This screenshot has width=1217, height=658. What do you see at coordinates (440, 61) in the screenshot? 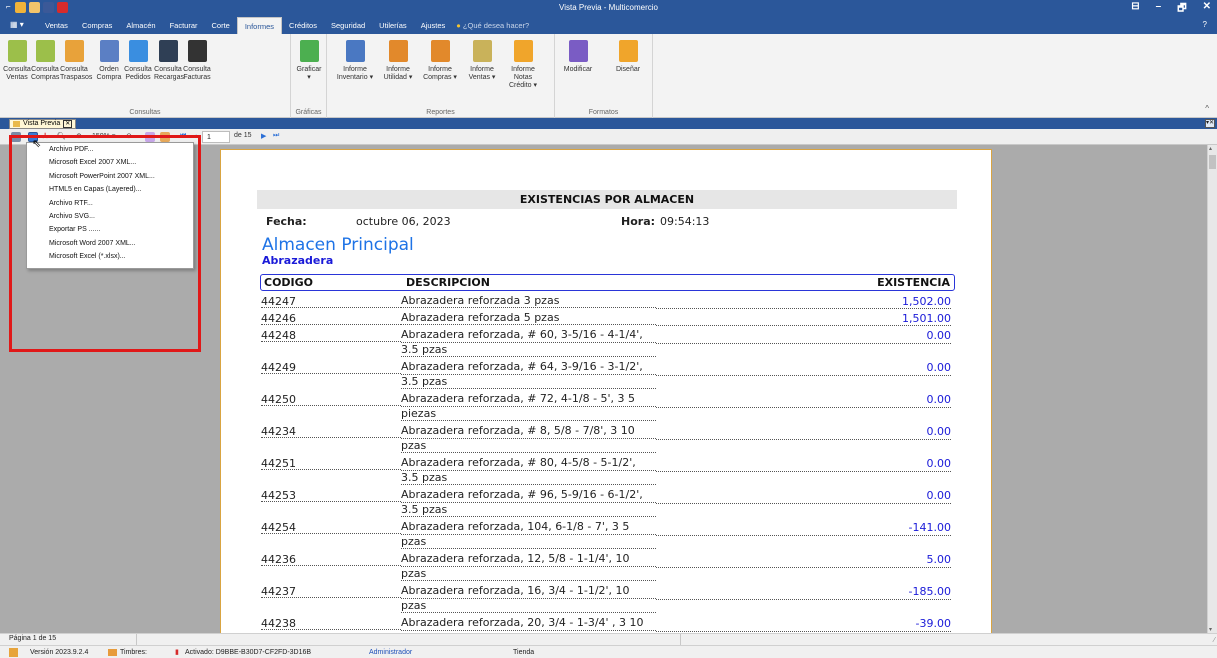
I see `informe-compras-button: Informe Compras ▾` at bounding box center [440, 61].